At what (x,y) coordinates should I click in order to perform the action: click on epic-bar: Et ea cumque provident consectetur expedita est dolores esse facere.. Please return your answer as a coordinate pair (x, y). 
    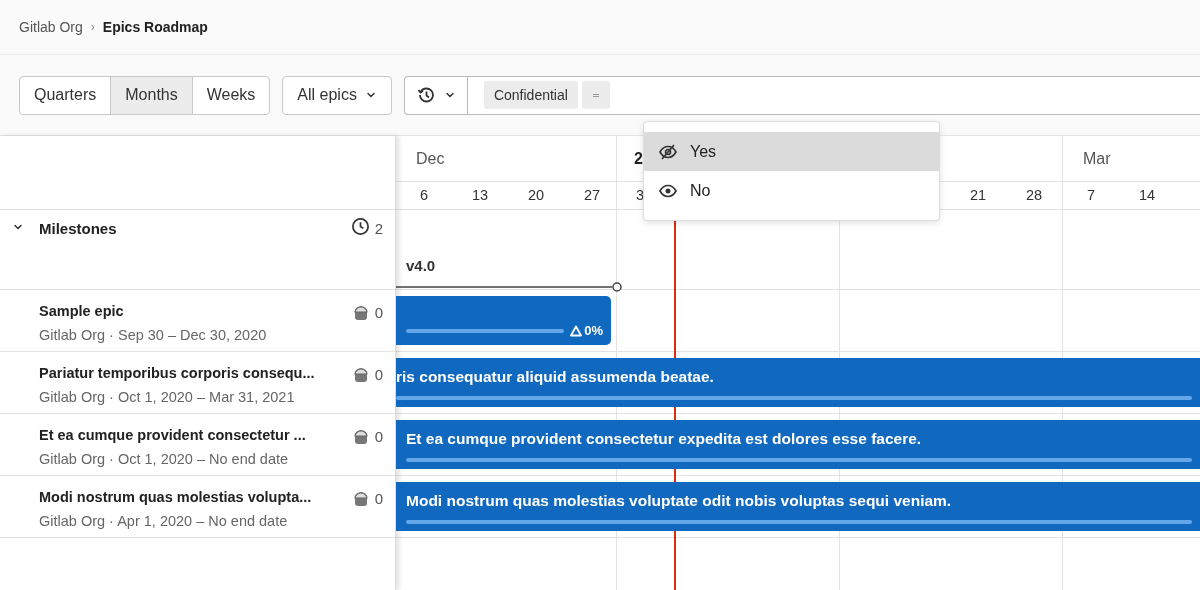
    Looking at the image, I should click on (798, 444).